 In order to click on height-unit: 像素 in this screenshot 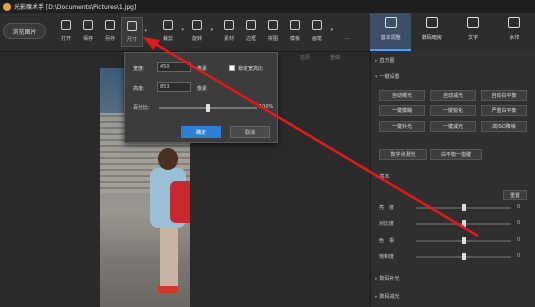, I will do `click(202, 89)`.